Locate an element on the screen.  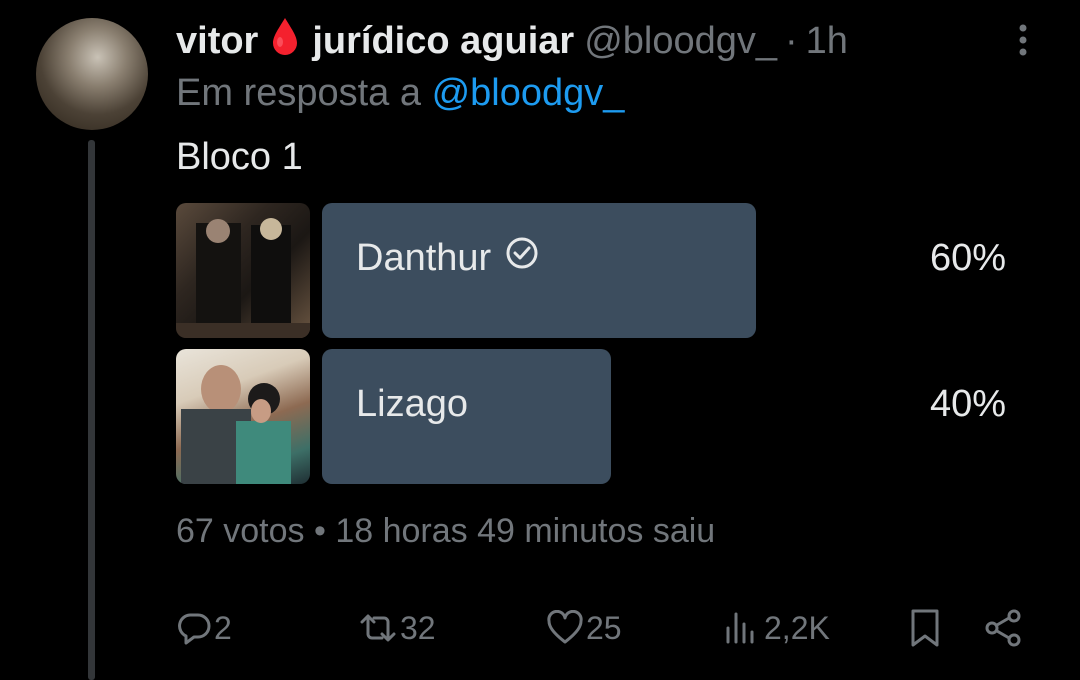
repost-button: 32 is located at coordinates (397, 628).